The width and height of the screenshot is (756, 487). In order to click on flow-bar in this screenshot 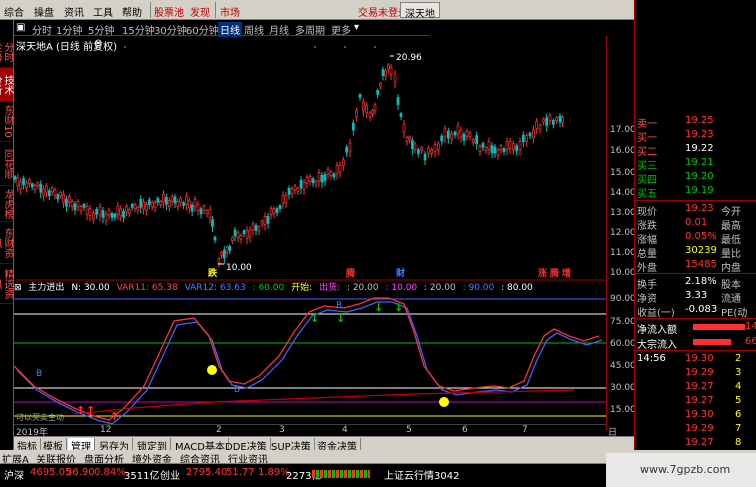, I will do `click(712, 342)`.